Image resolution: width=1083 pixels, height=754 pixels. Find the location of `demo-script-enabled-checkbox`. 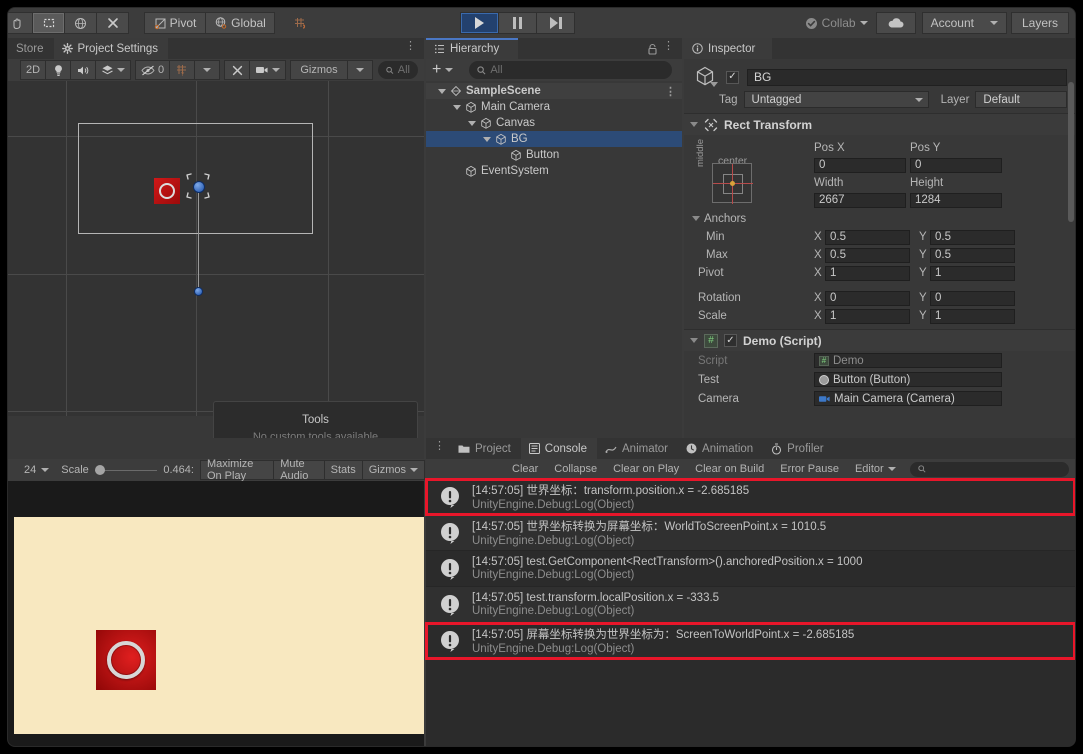

demo-script-enabled-checkbox is located at coordinates (730, 340).